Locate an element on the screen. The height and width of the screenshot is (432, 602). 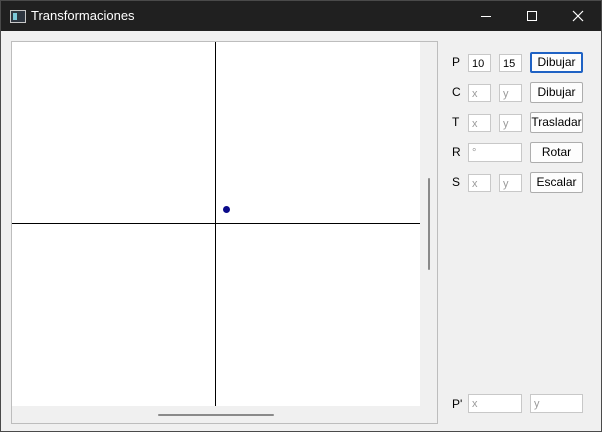
label-r: R is located at coordinates (456, 152).